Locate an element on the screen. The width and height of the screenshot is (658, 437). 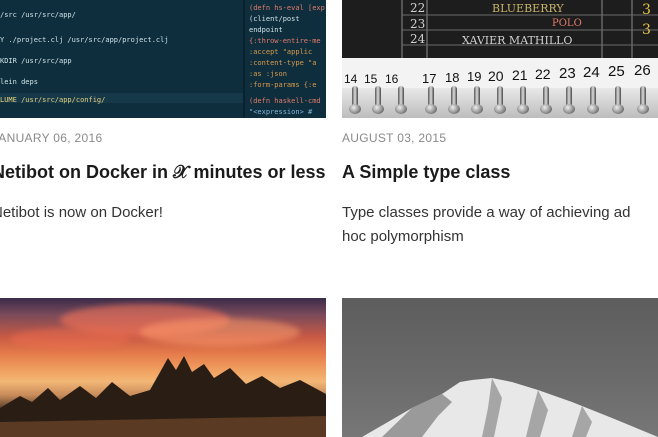
code-line: Y ./project.clj /usr/src/app/project.clj is located at coordinates (84, 40).